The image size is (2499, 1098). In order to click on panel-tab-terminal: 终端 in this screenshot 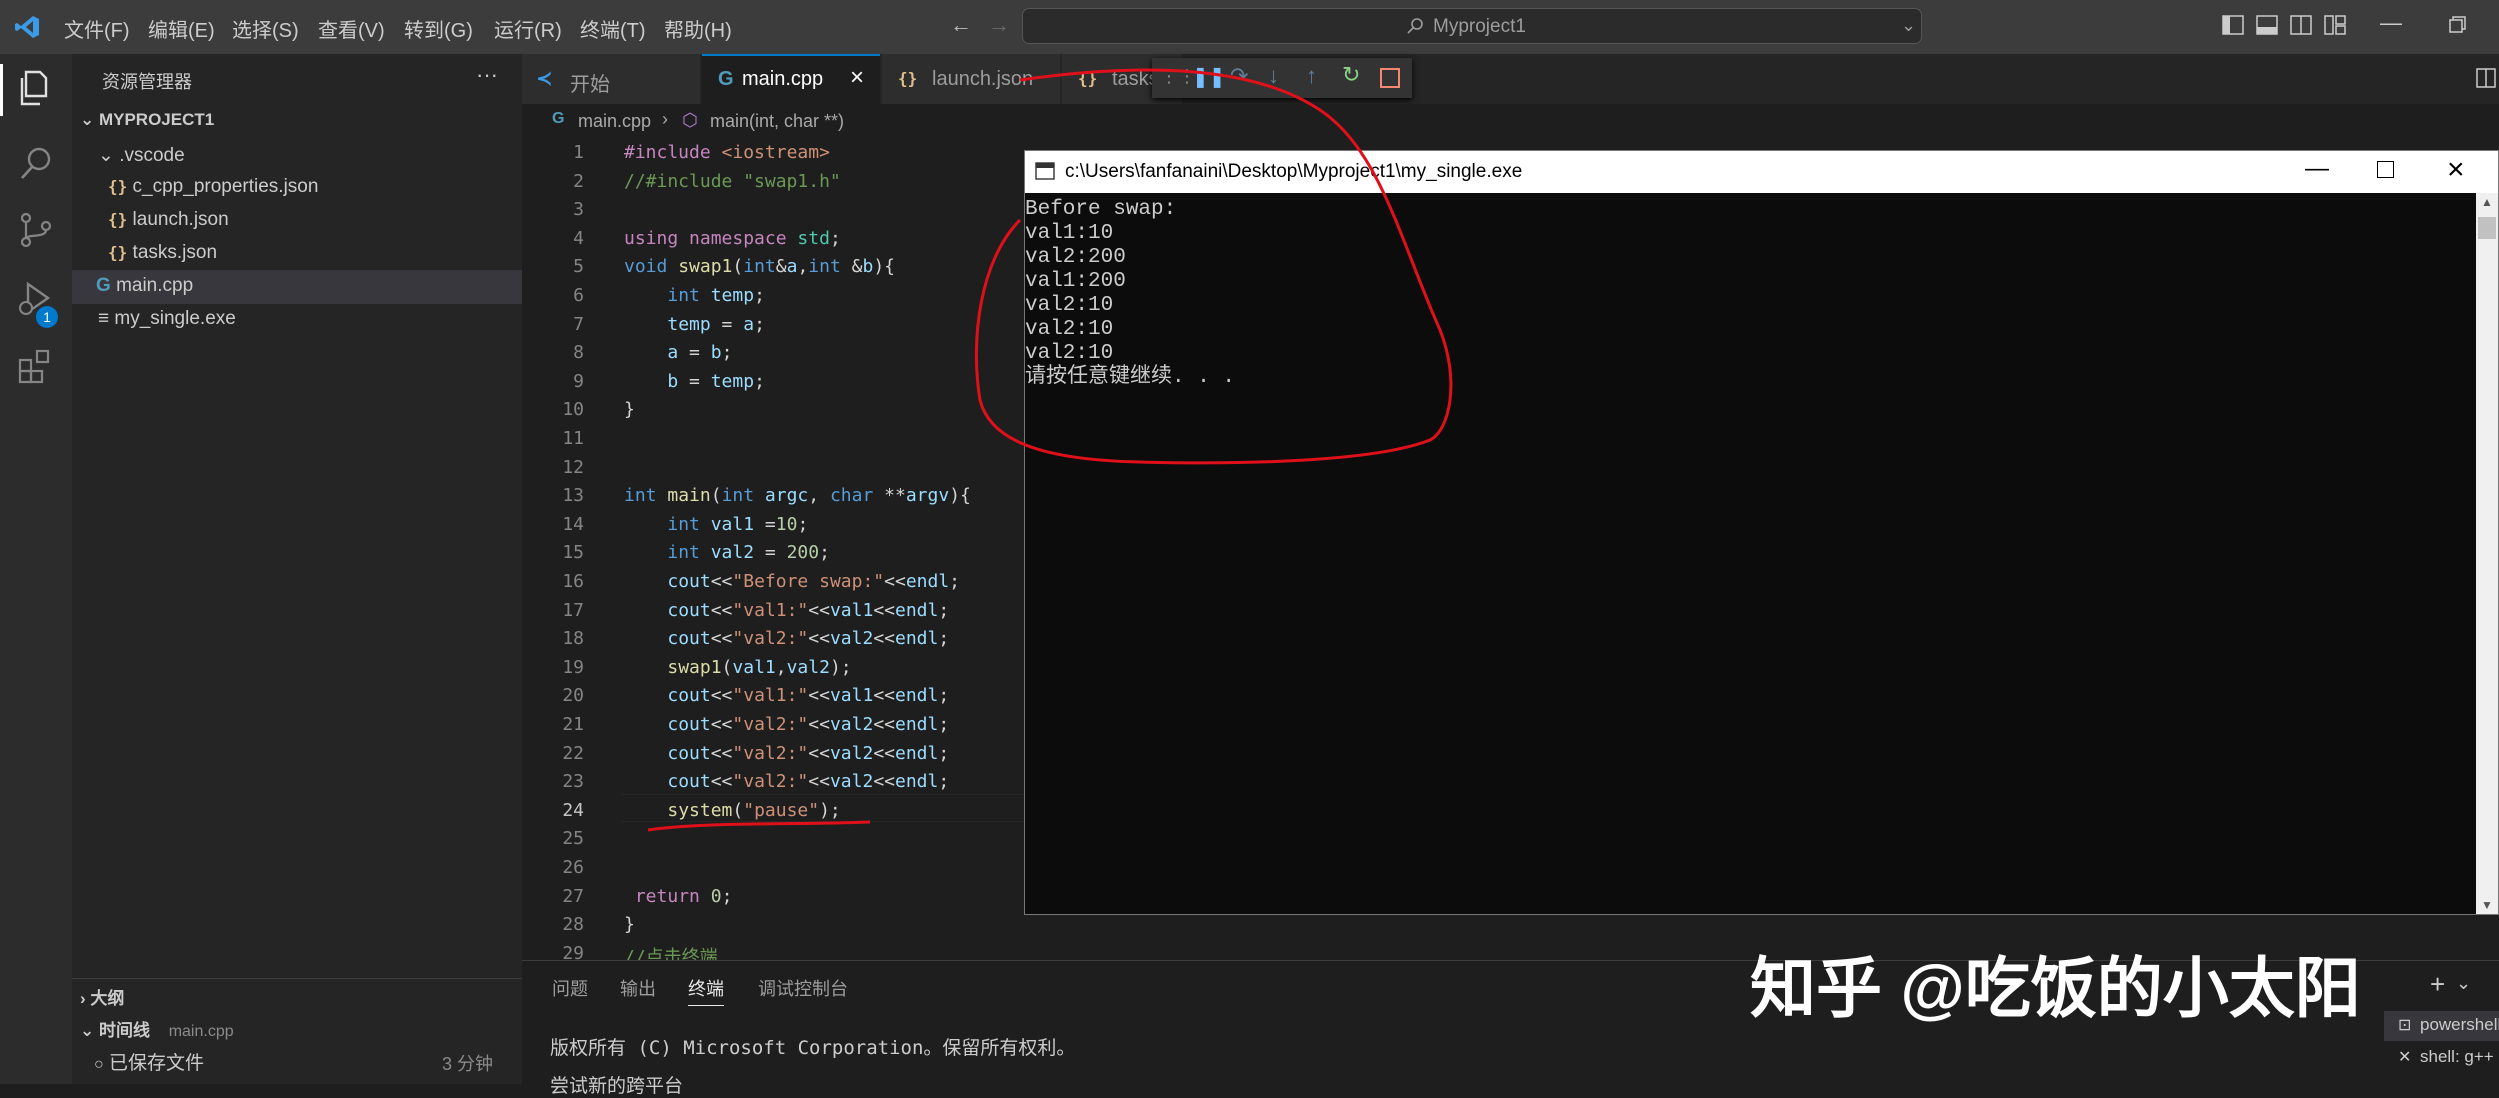, I will do `click(706, 990)`.